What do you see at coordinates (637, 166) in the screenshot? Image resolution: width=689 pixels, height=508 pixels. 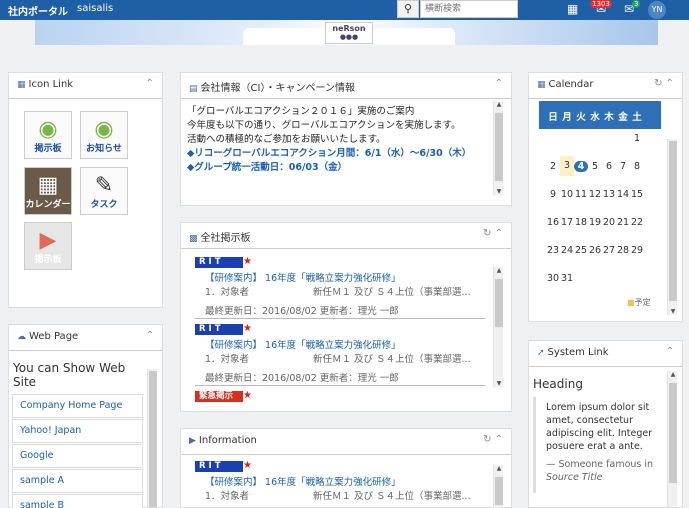 I see `calendar-day: 8` at bounding box center [637, 166].